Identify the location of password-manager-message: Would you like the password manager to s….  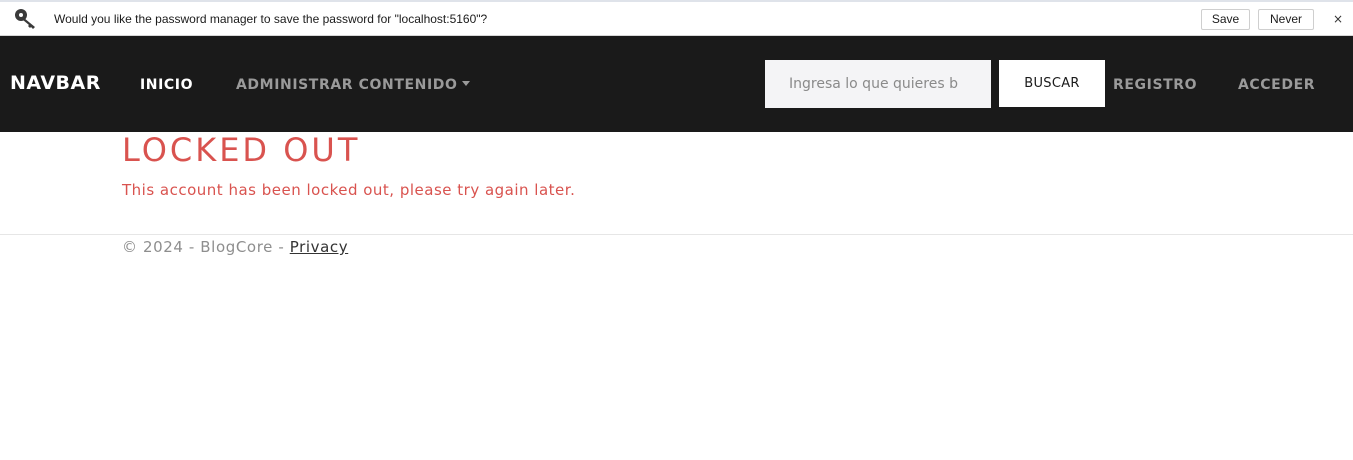
(271, 19).